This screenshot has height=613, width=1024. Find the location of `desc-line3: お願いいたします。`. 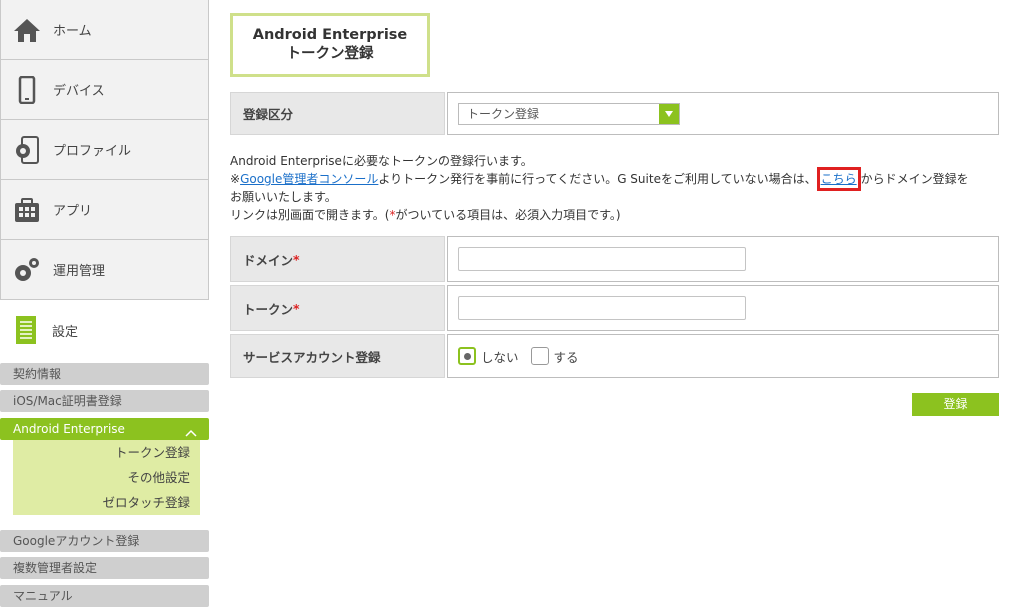

desc-line3: お願いいたします。 is located at coordinates (283, 197).